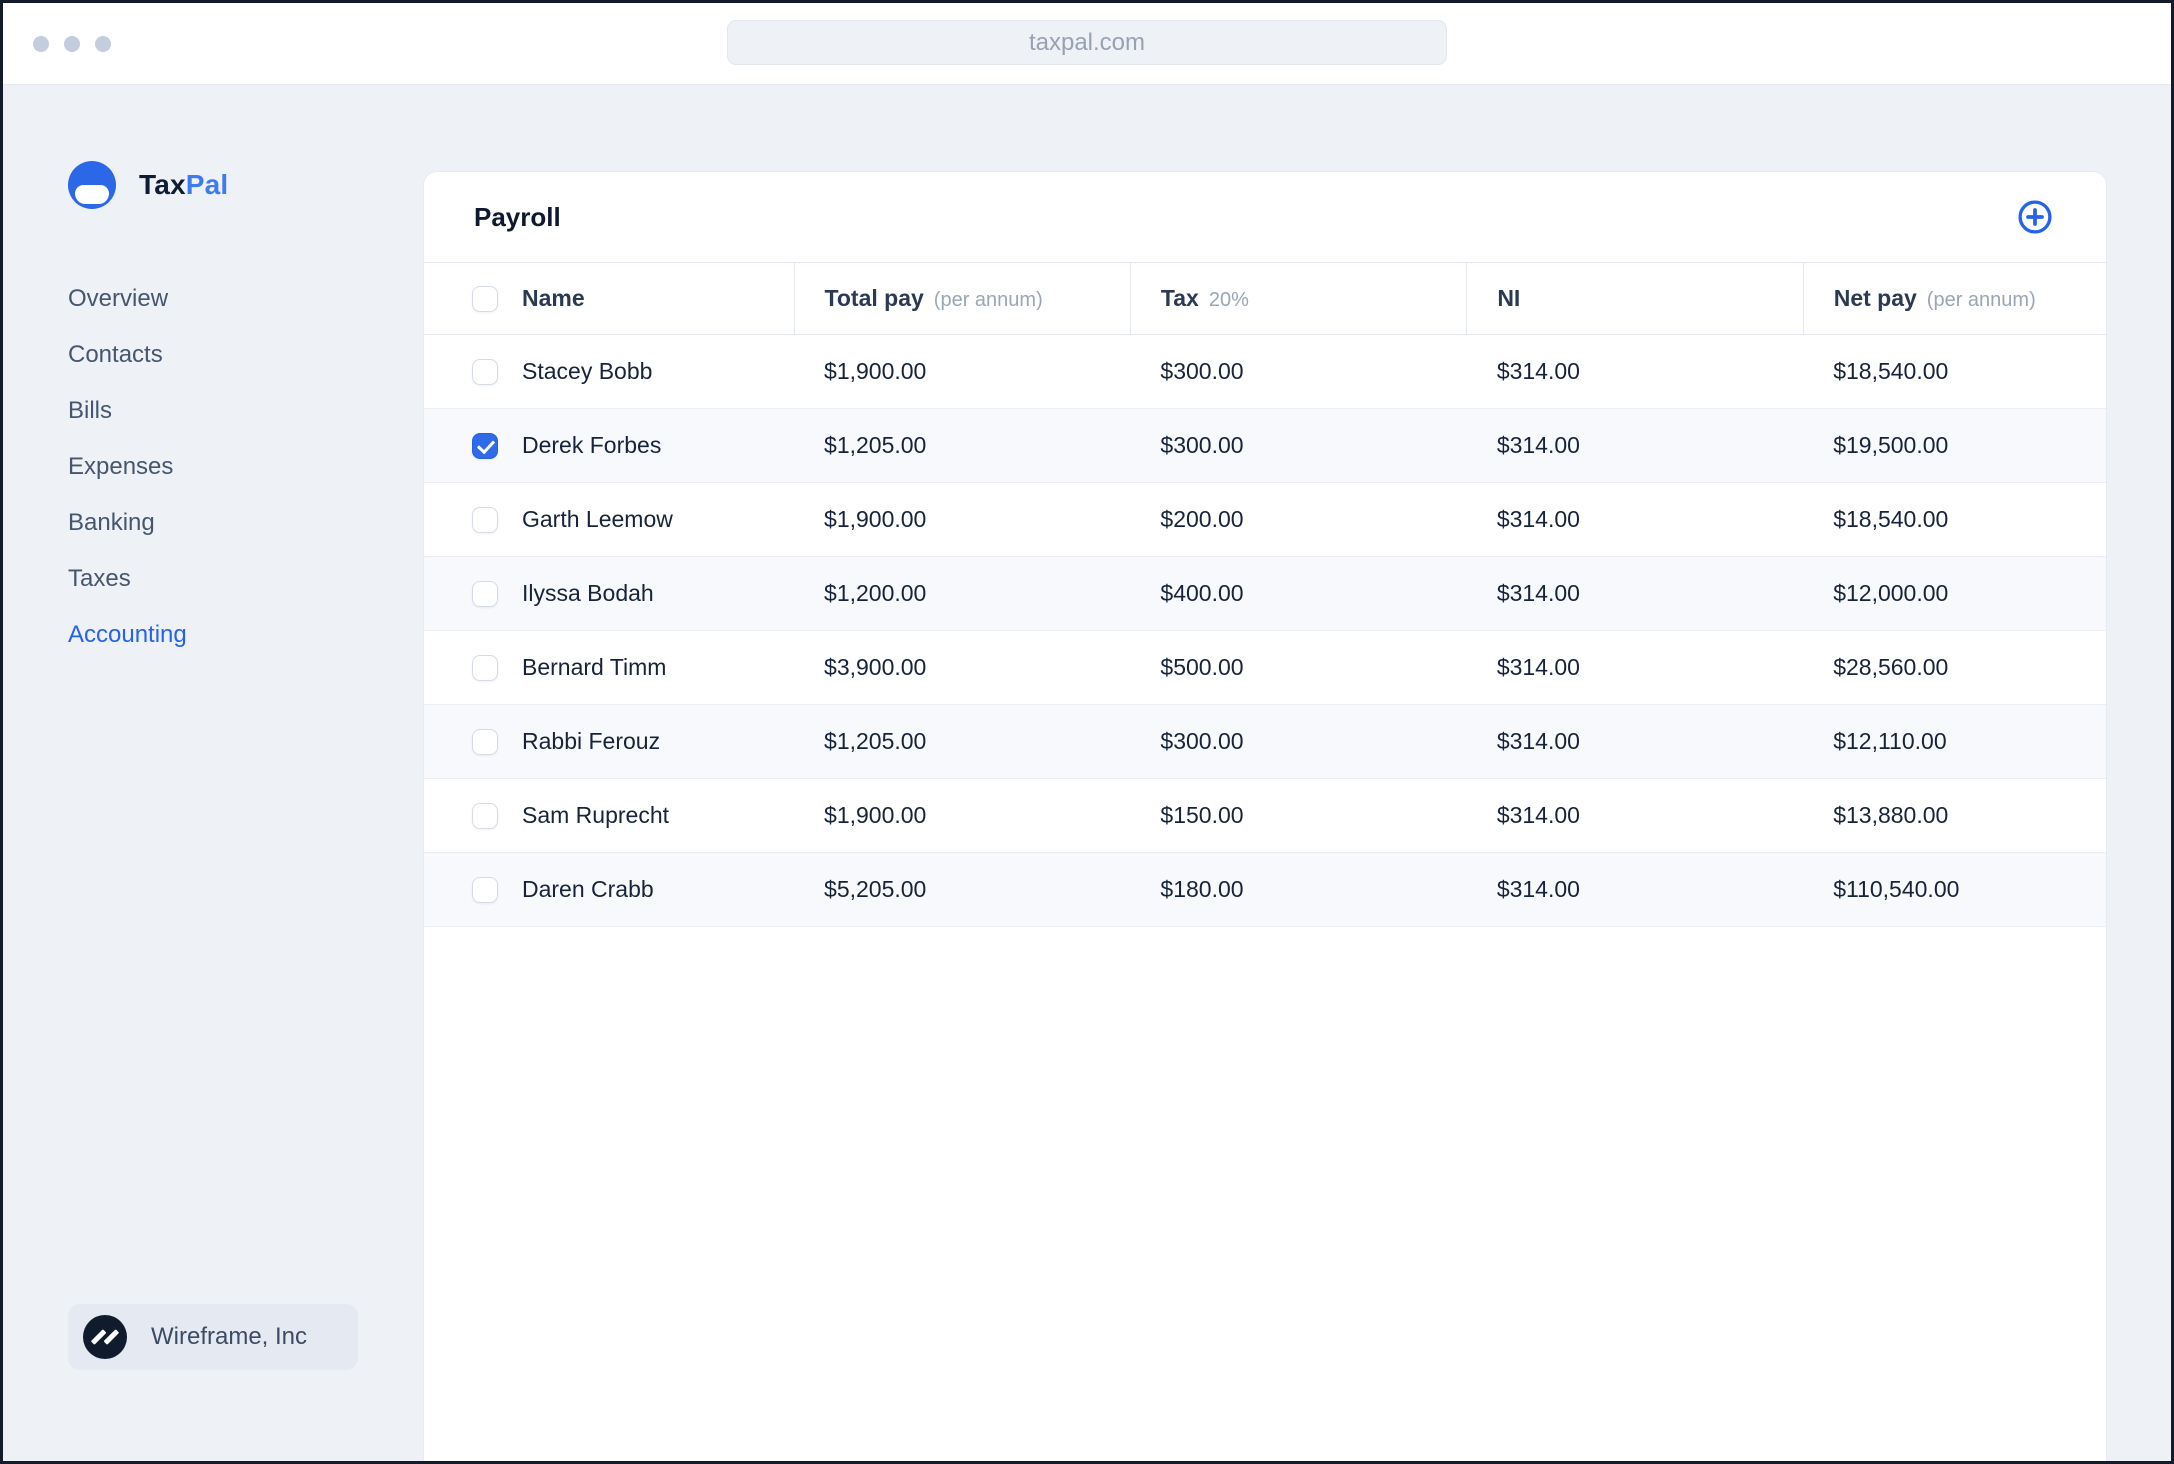  What do you see at coordinates (609, 298) in the screenshot?
I see `column-header-name: Name` at bounding box center [609, 298].